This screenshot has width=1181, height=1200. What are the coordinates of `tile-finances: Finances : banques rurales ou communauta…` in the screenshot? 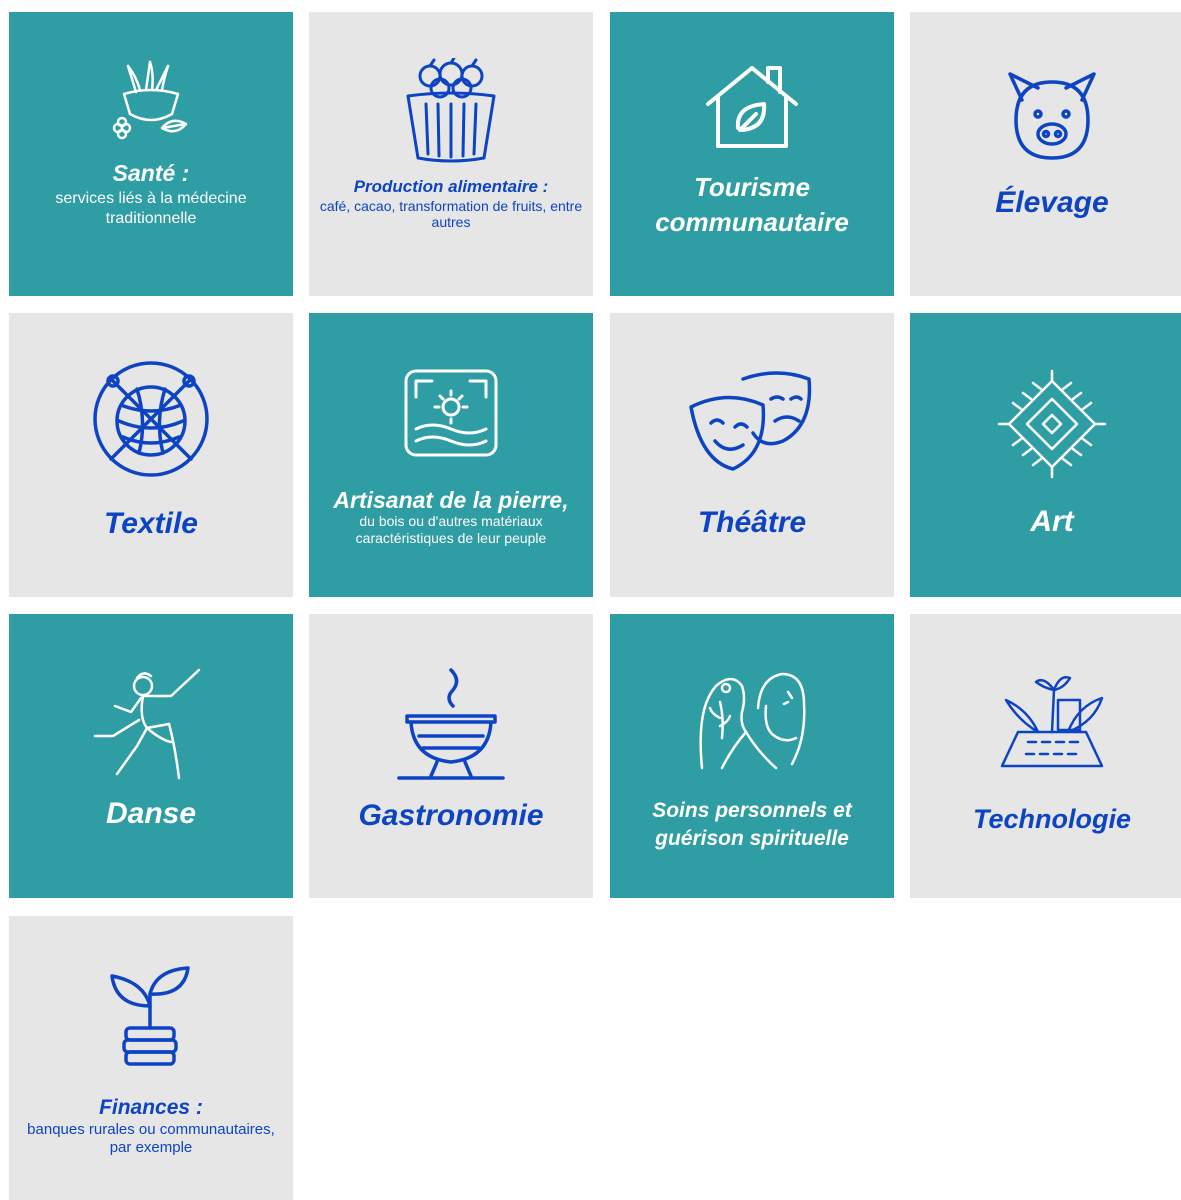 It's located at (151, 1058).